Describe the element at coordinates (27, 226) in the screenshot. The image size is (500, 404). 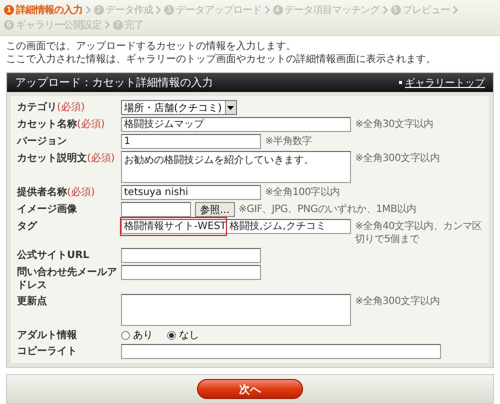
I see `field-label: タグ` at that location.